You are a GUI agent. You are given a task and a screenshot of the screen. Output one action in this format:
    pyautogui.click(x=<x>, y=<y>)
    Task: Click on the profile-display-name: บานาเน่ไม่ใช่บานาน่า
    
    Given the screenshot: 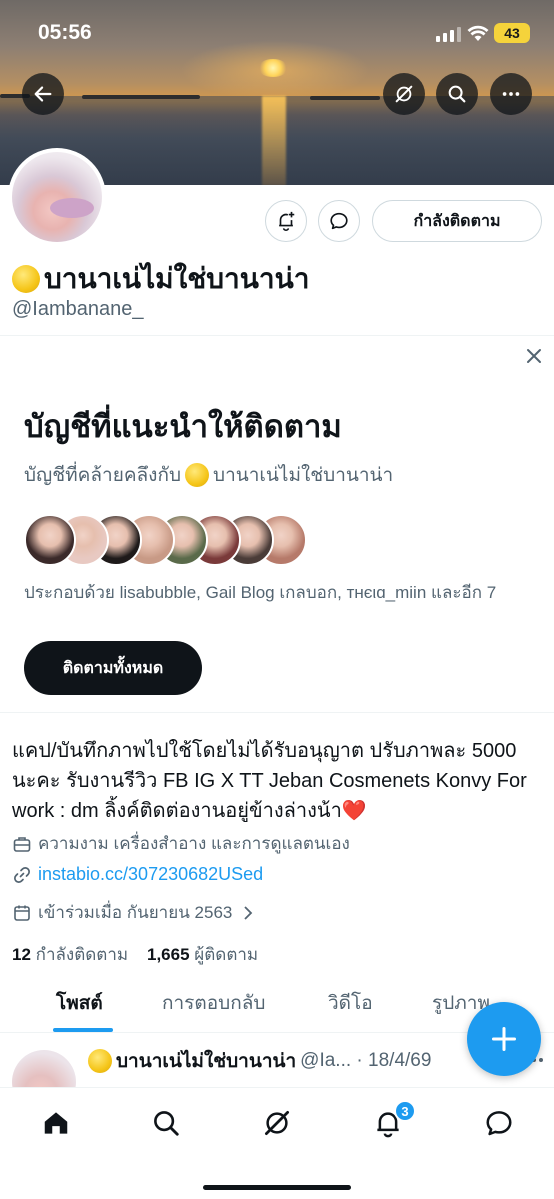 What is the action you would take?
    pyautogui.click(x=161, y=279)
    